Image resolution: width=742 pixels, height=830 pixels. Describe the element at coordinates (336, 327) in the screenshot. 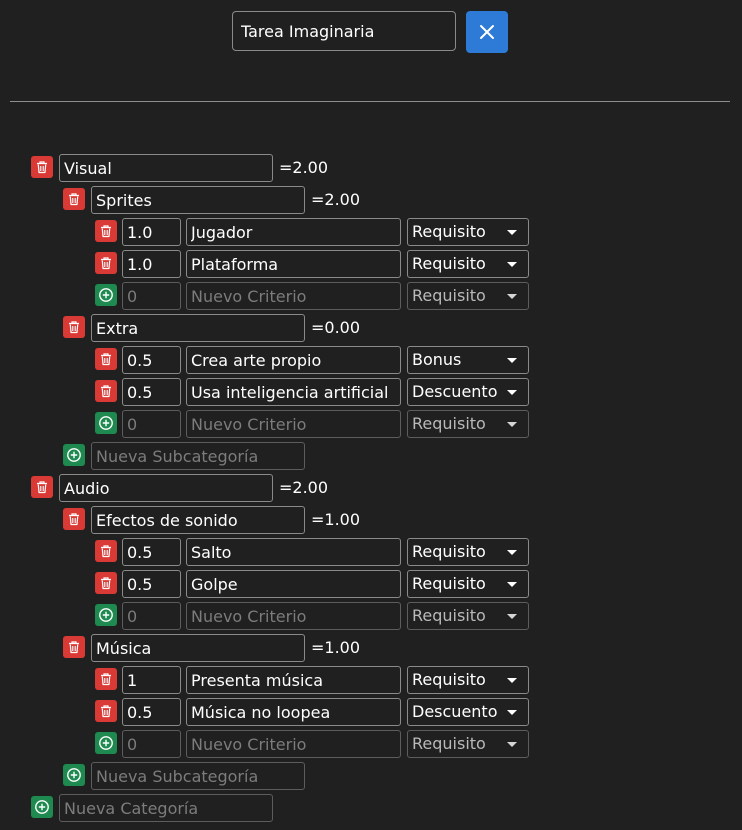

I see `subcategory-total: =0.00` at that location.